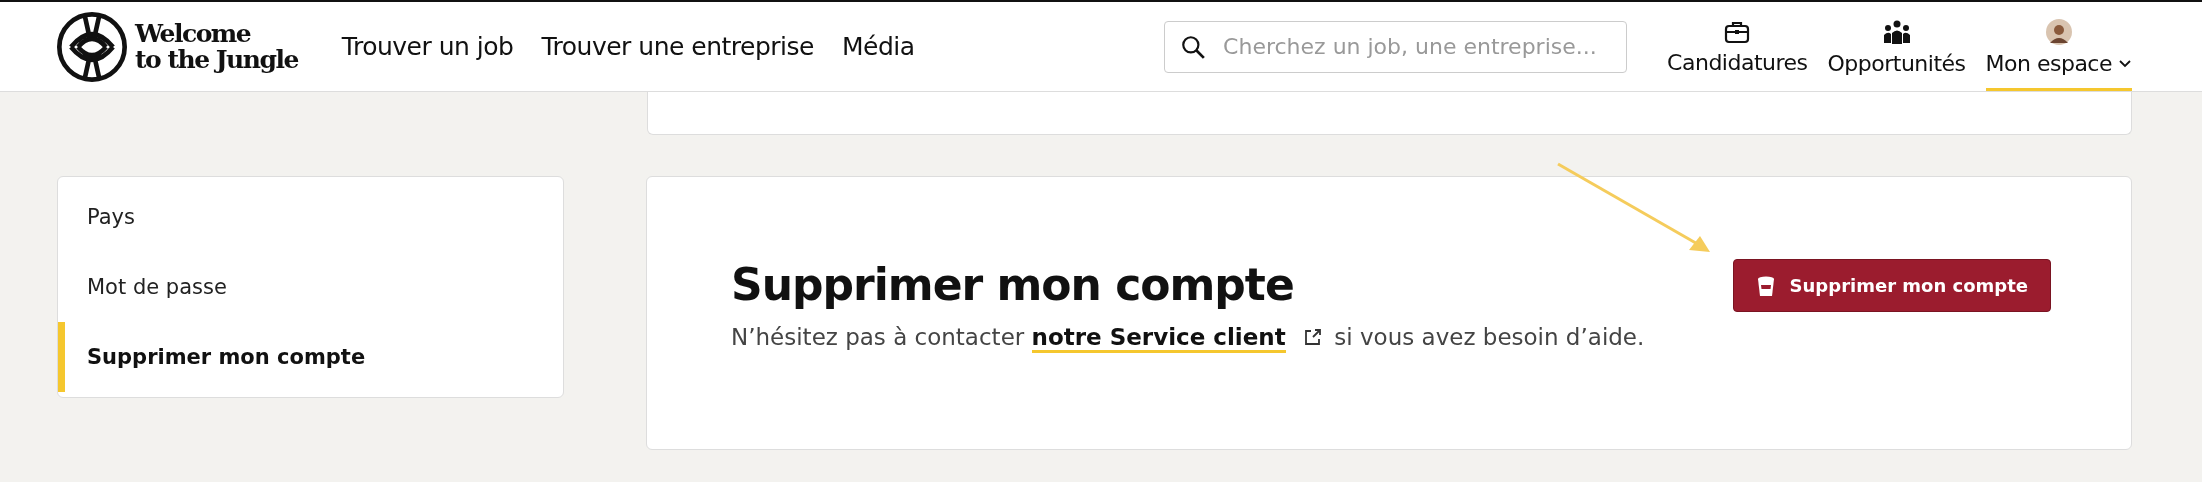 Image resolution: width=2202 pixels, height=482 pixels. I want to click on help-text: N’hésitez pas à contacter notre Service client si vous avez besoin d’aide., so click(1188, 337).